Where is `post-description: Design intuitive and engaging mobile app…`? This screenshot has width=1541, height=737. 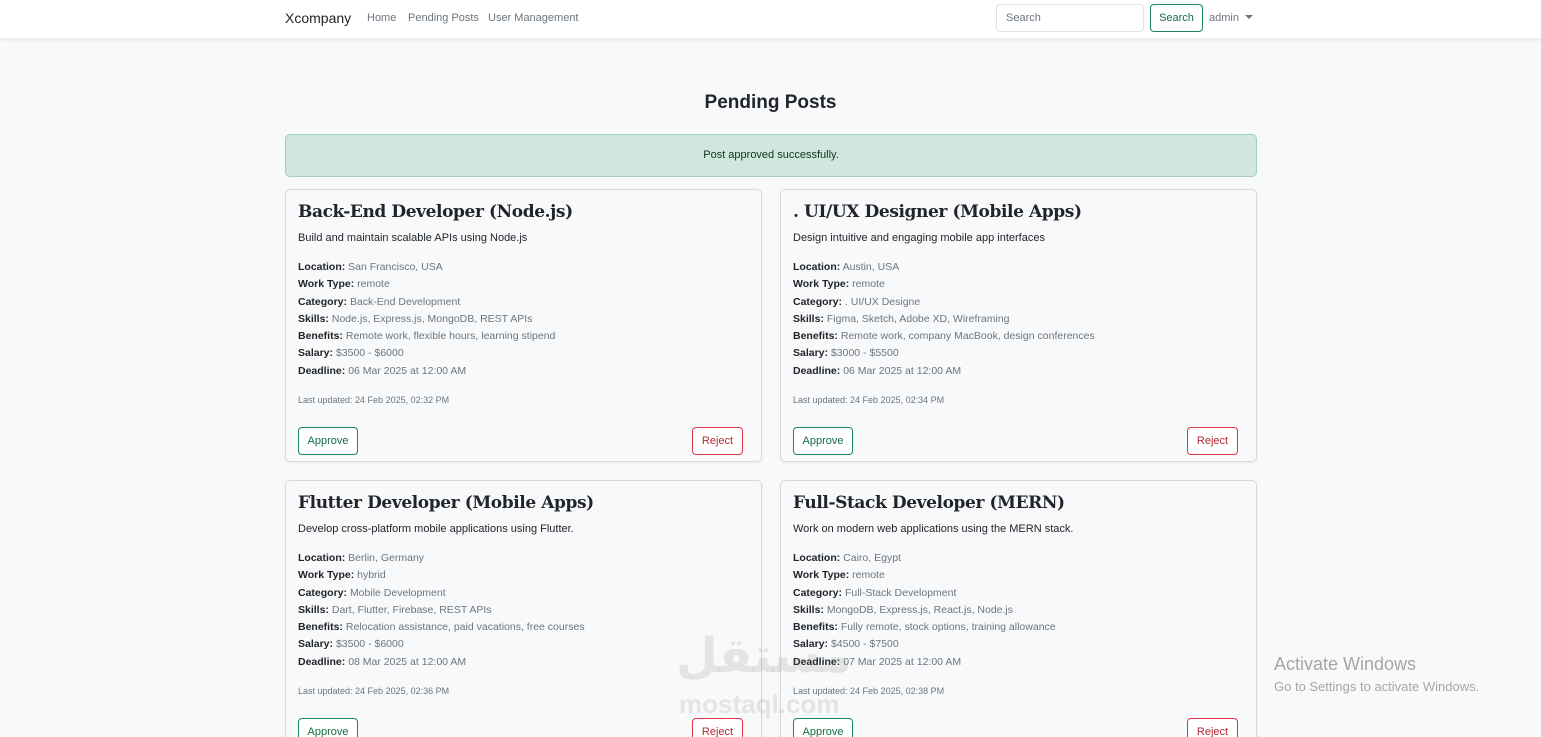
post-description: Design intuitive and engaging mobile app… is located at coordinates (919, 238).